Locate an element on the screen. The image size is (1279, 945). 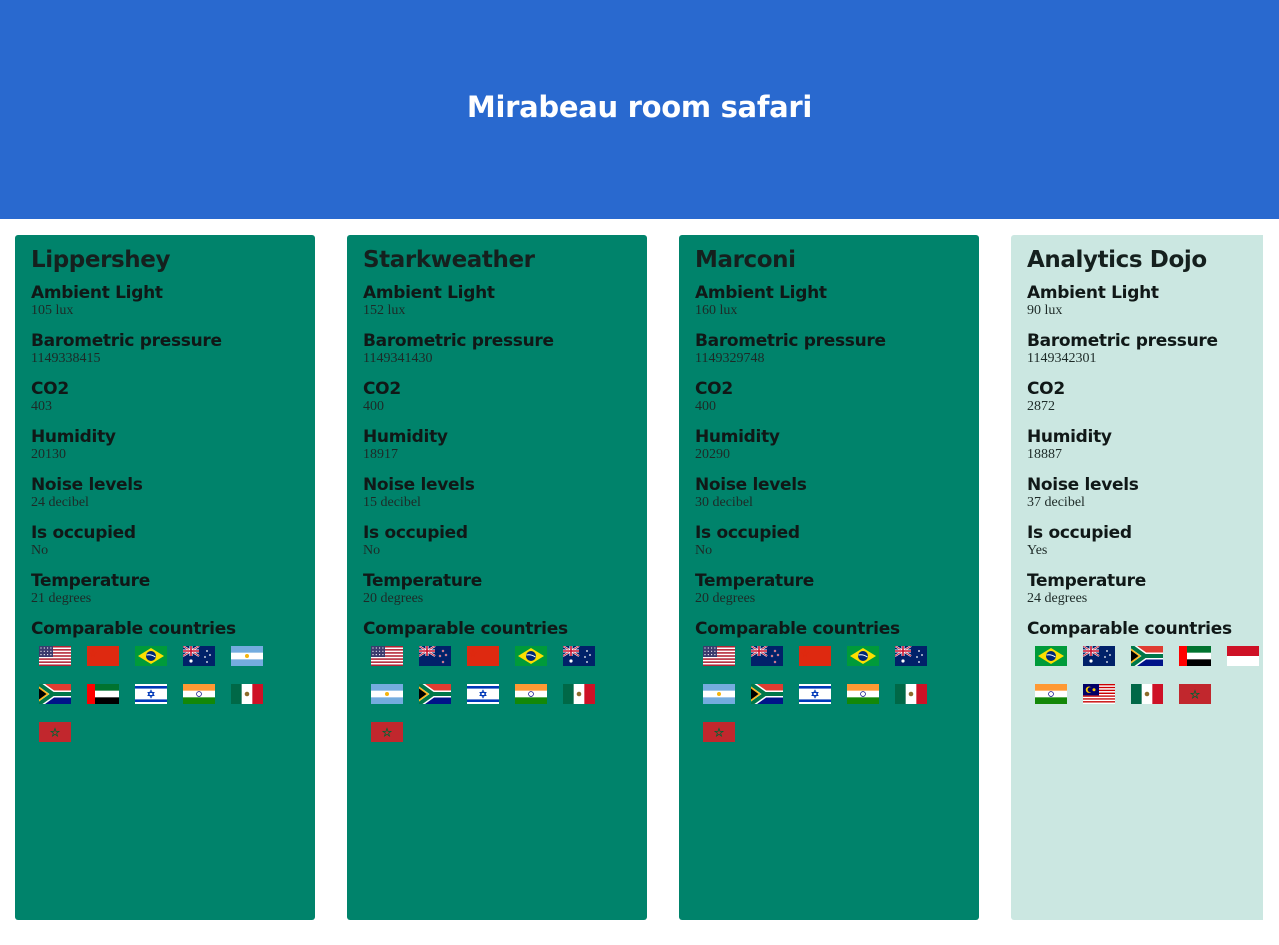
metric-value: 90 lux is located at coordinates (1045, 310).